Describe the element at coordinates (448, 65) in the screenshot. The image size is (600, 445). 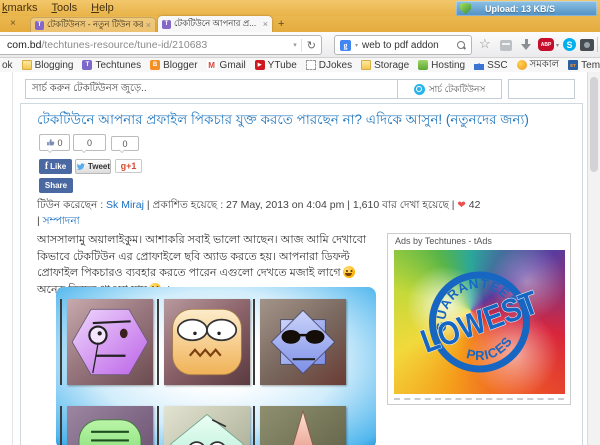
I see `bookmark-label: Hosting` at that location.